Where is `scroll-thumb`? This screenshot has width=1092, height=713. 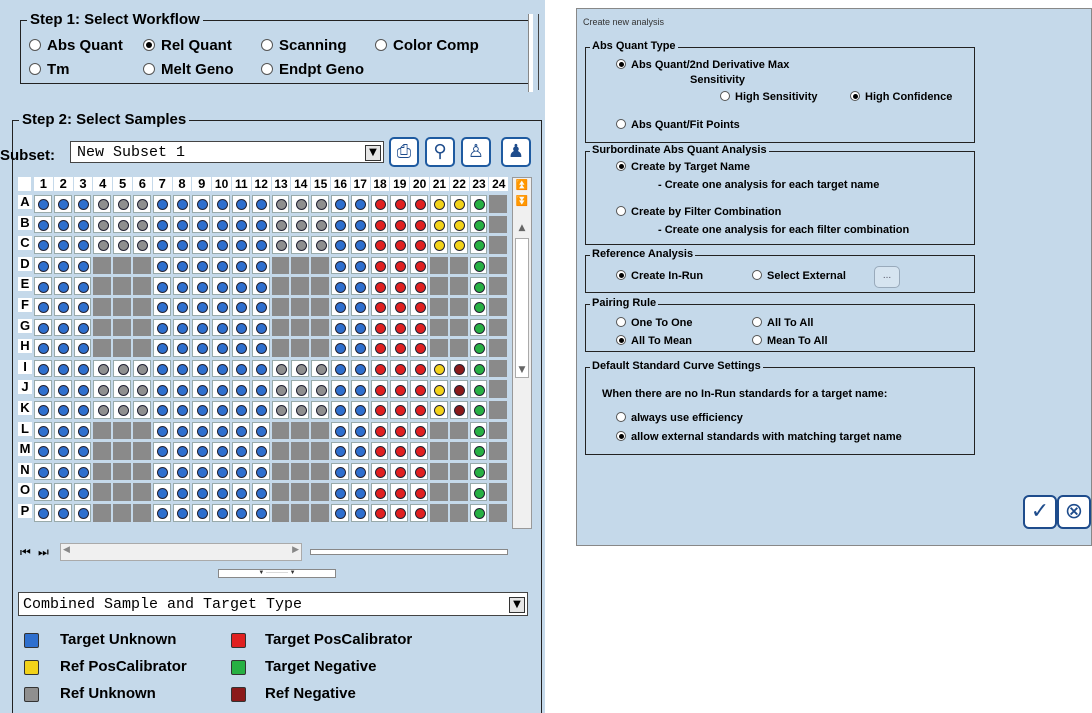 scroll-thumb is located at coordinates (522, 308).